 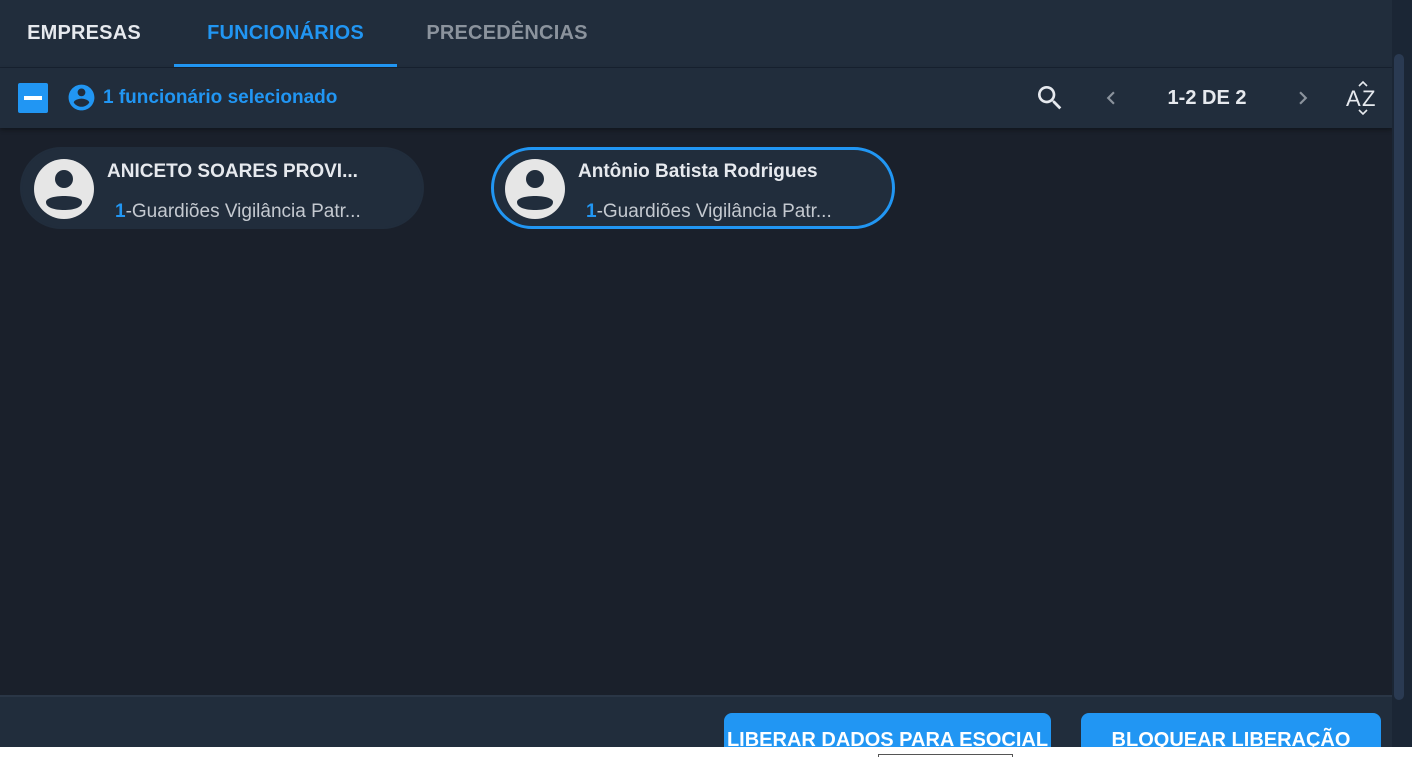 What do you see at coordinates (706, 752) in the screenshot?
I see `bottom-strip` at bounding box center [706, 752].